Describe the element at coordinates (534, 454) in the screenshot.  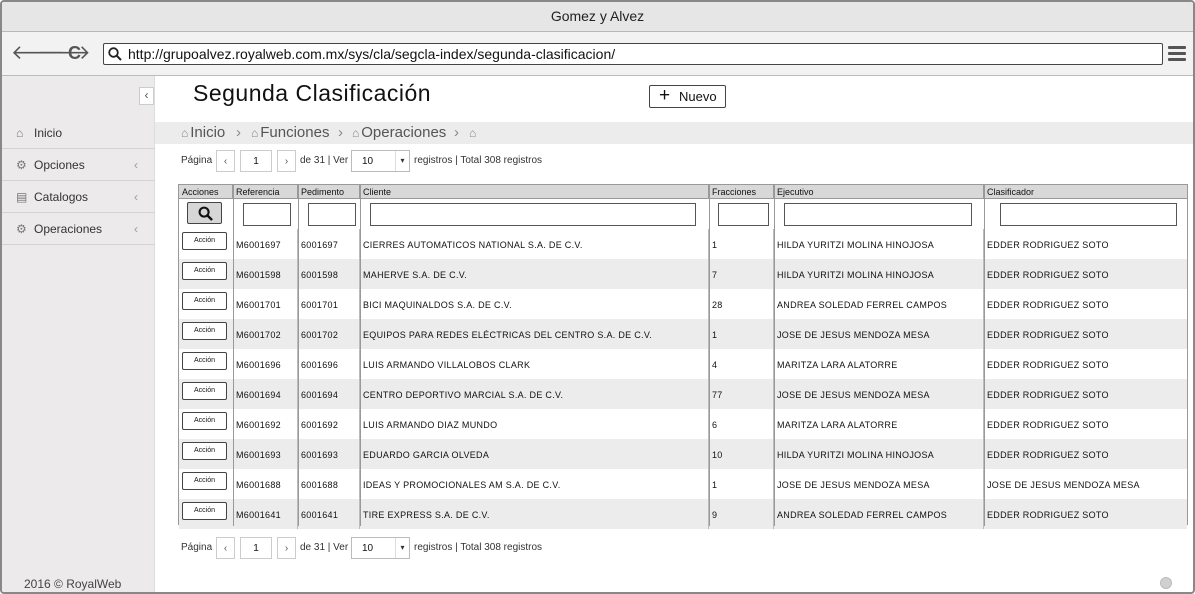
I see `cell-cliente: EDUARDO GARCIA OLVEDA` at that location.